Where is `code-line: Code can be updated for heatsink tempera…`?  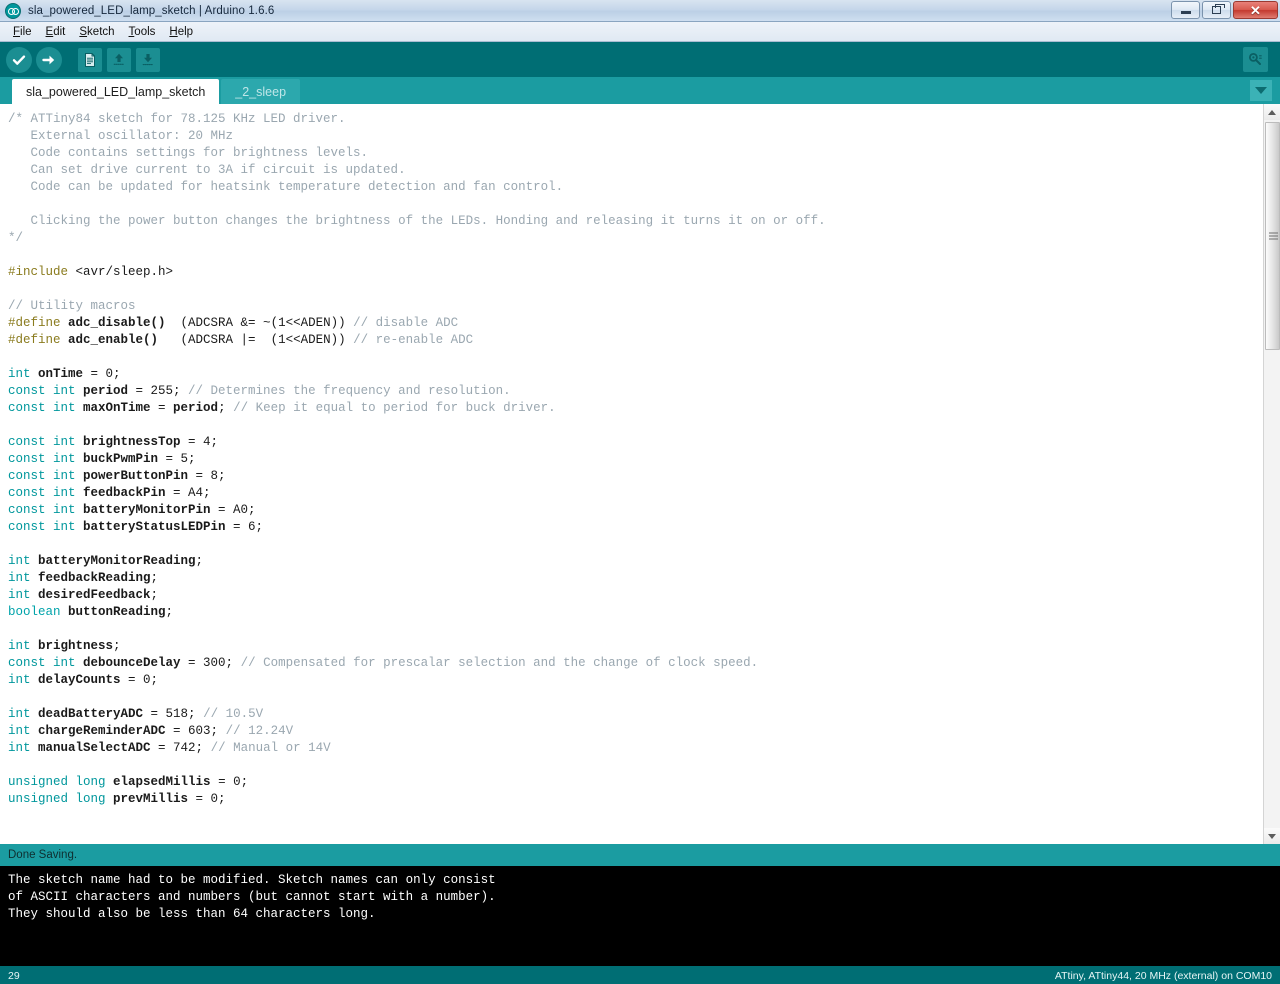 code-line: Code can be updated for heatsink tempera… is located at coordinates (635, 187).